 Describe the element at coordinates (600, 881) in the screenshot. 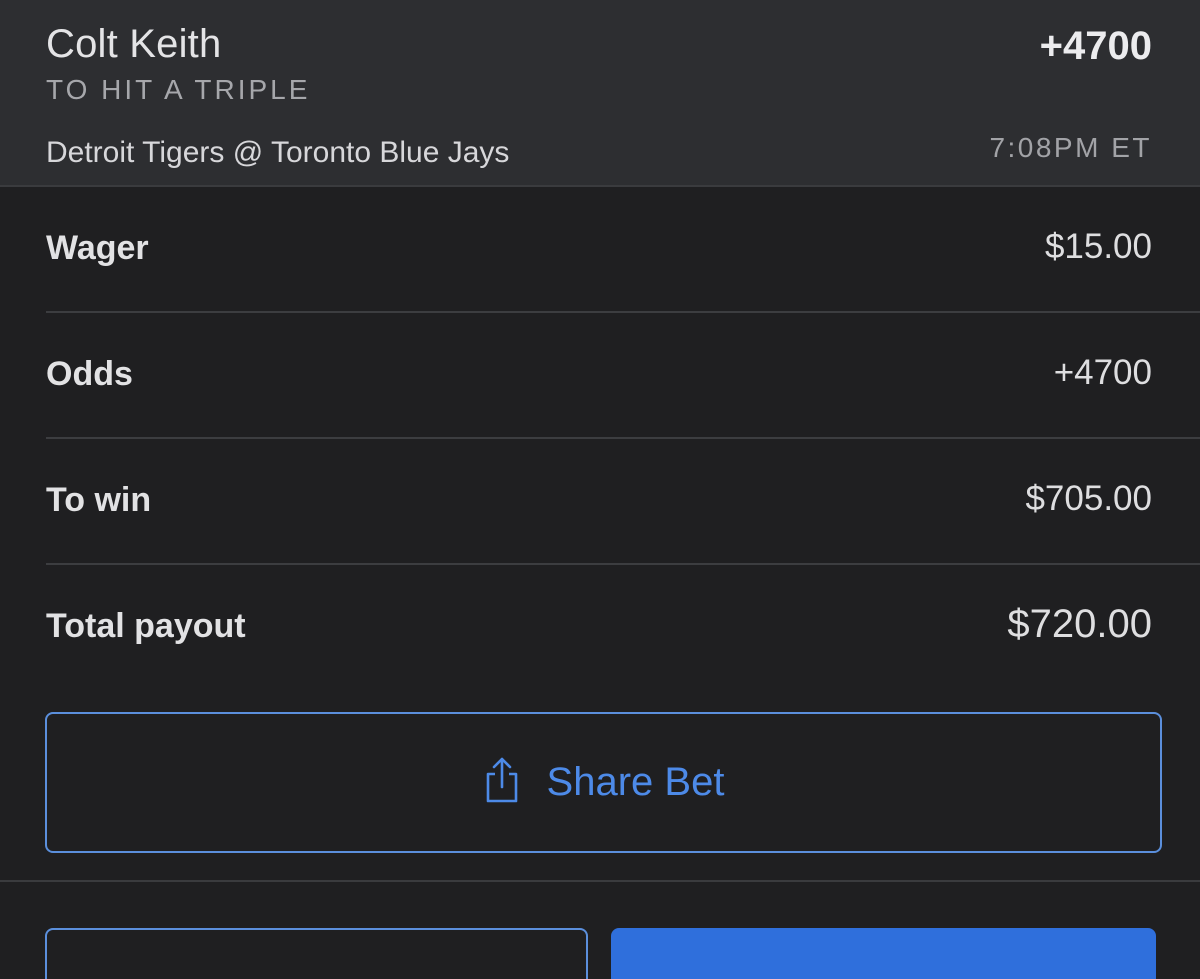

I see `divider` at that location.